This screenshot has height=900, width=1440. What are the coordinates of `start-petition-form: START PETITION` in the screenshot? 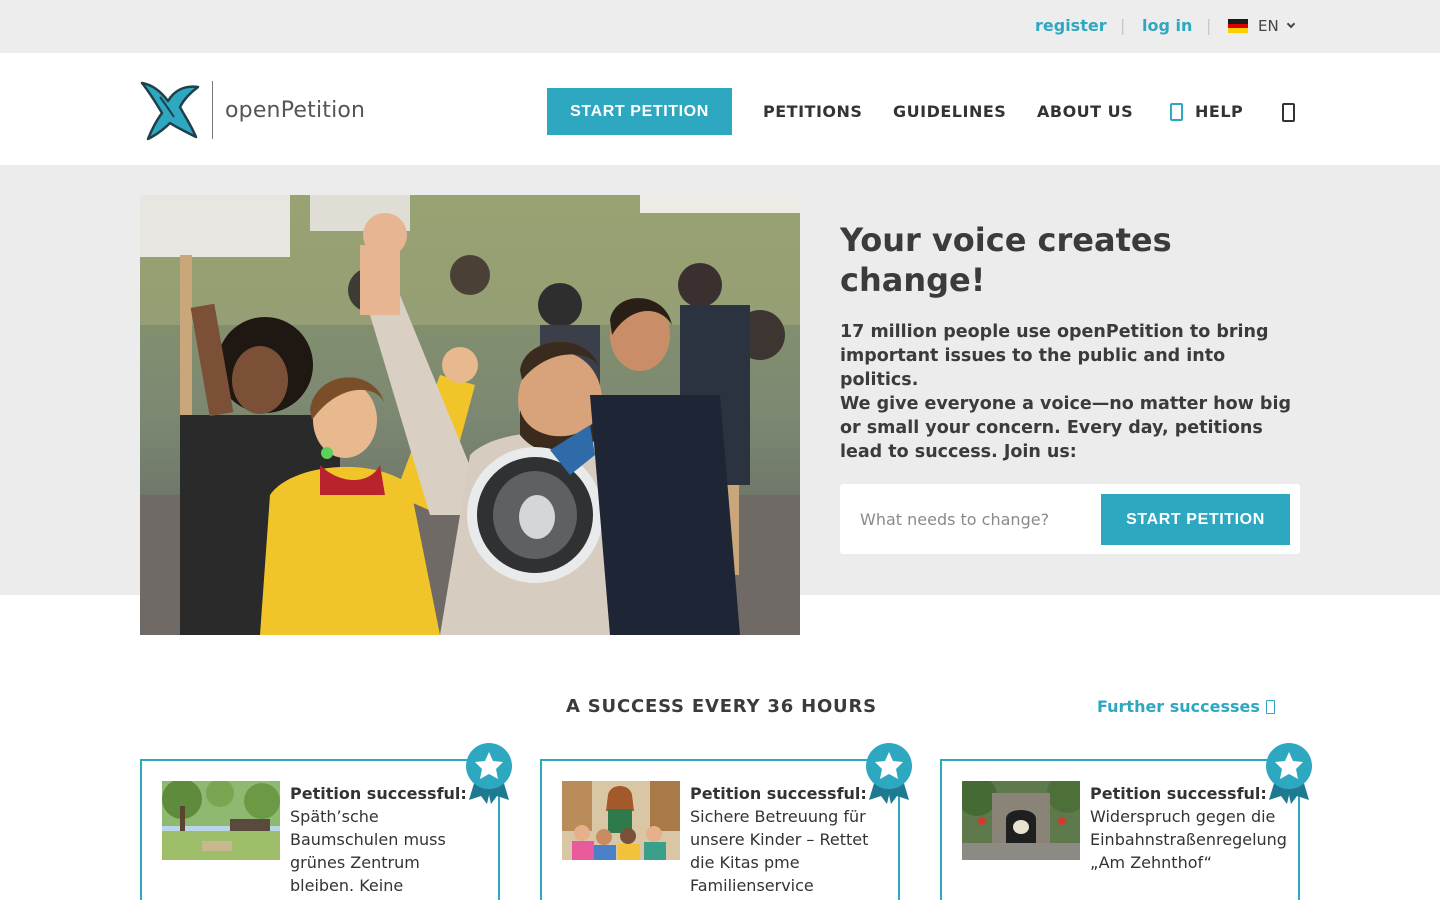 It's located at (1070, 519).